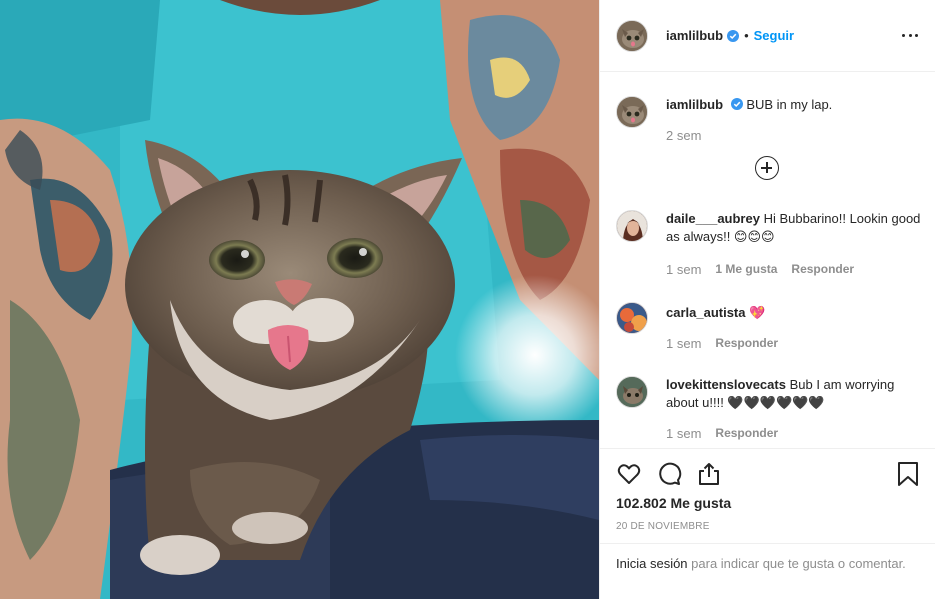 The image size is (935, 599). Describe the element at coordinates (767, 495) in the screenshot. I see `post-actions: 102.802 Me gusta 20 DE NOVIEMBRE` at that location.